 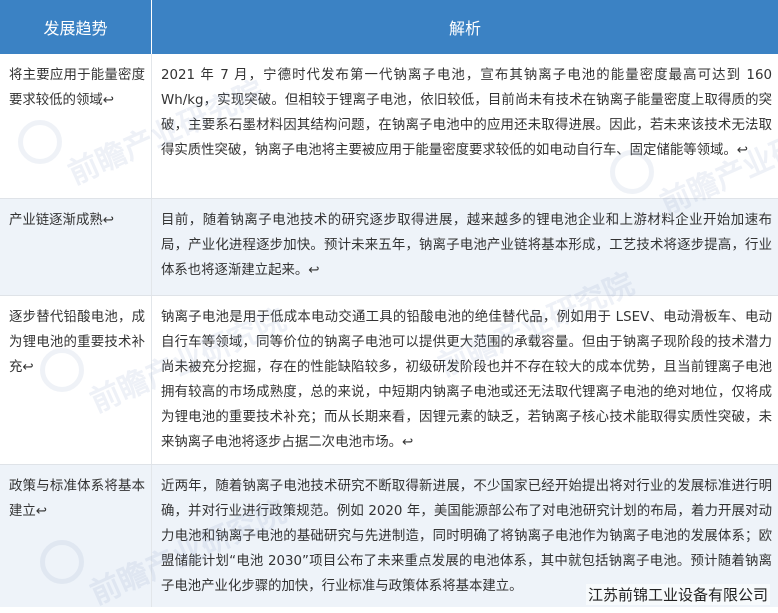 What do you see at coordinates (76, 380) in the screenshot?
I see `trend-cell: 逐步替代铅酸电池，成为锂电池的重要技术补充↩` at bounding box center [76, 380].